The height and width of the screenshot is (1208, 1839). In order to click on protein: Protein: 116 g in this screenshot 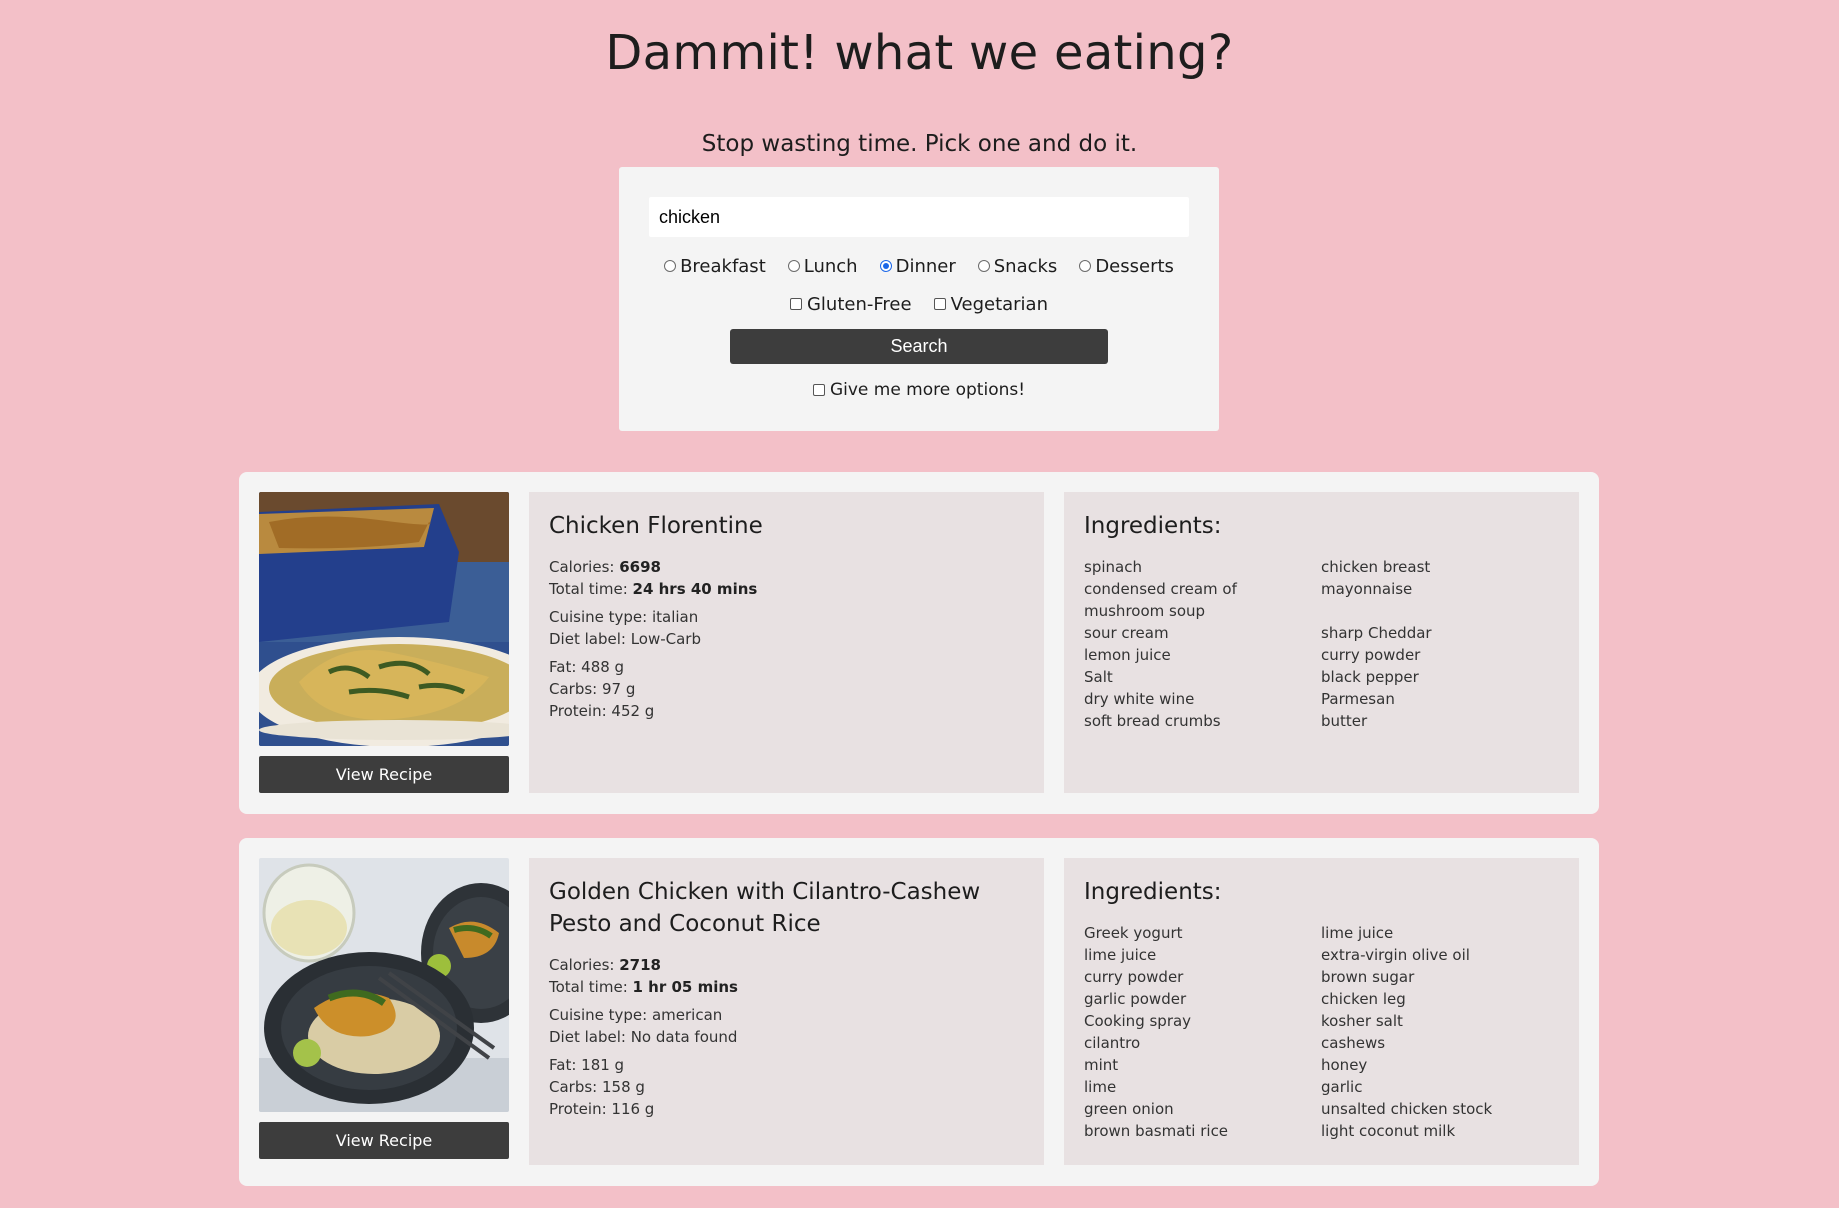, I will do `click(602, 1109)`.